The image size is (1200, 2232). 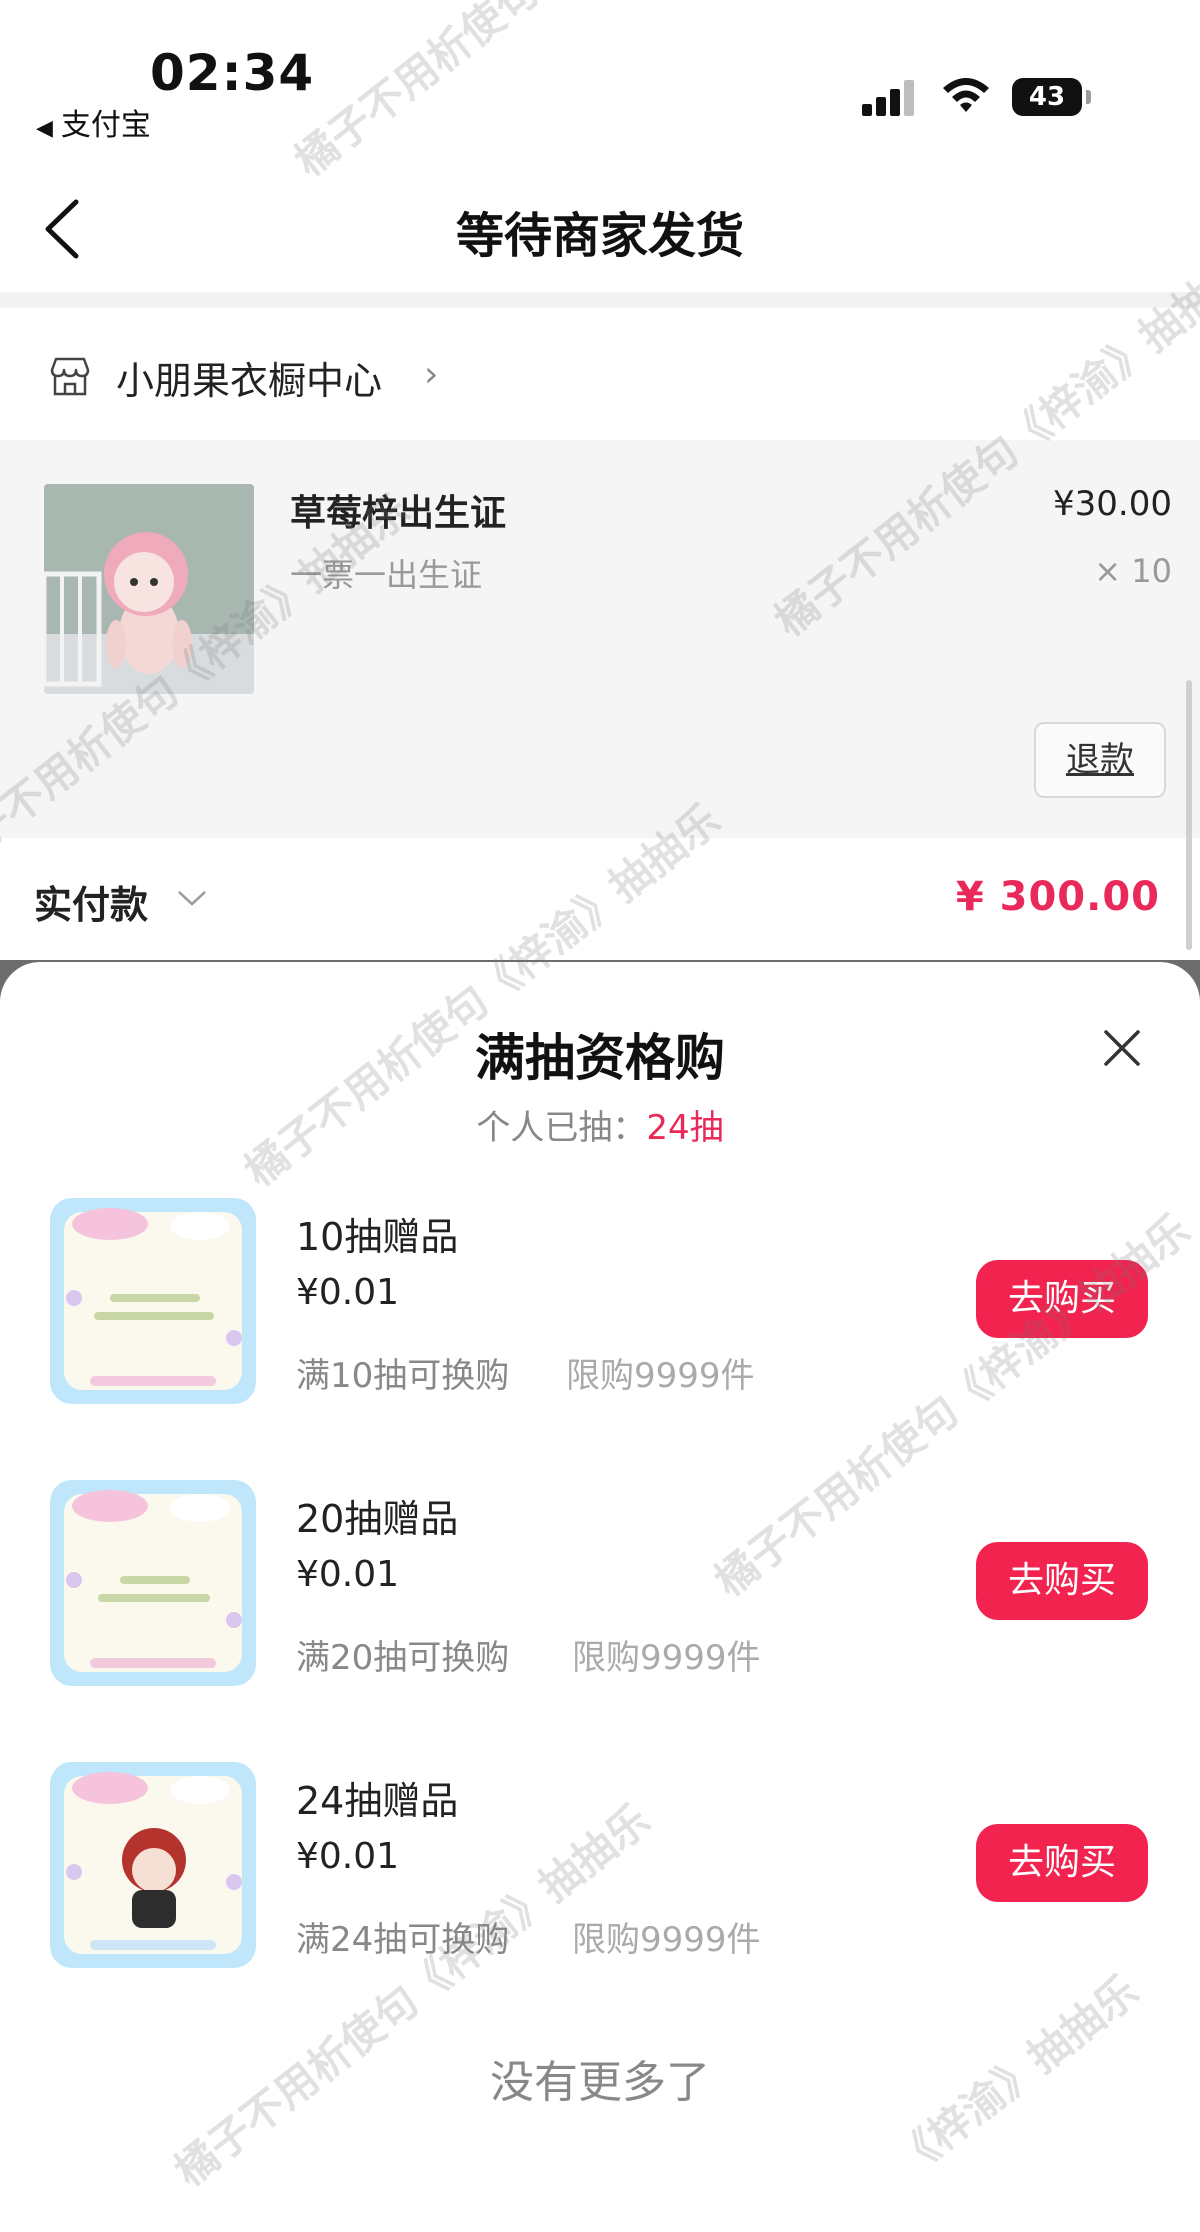 What do you see at coordinates (249, 381) in the screenshot?
I see `shop-name: 小朋果衣橱中心` at bounding box center [249, 381].